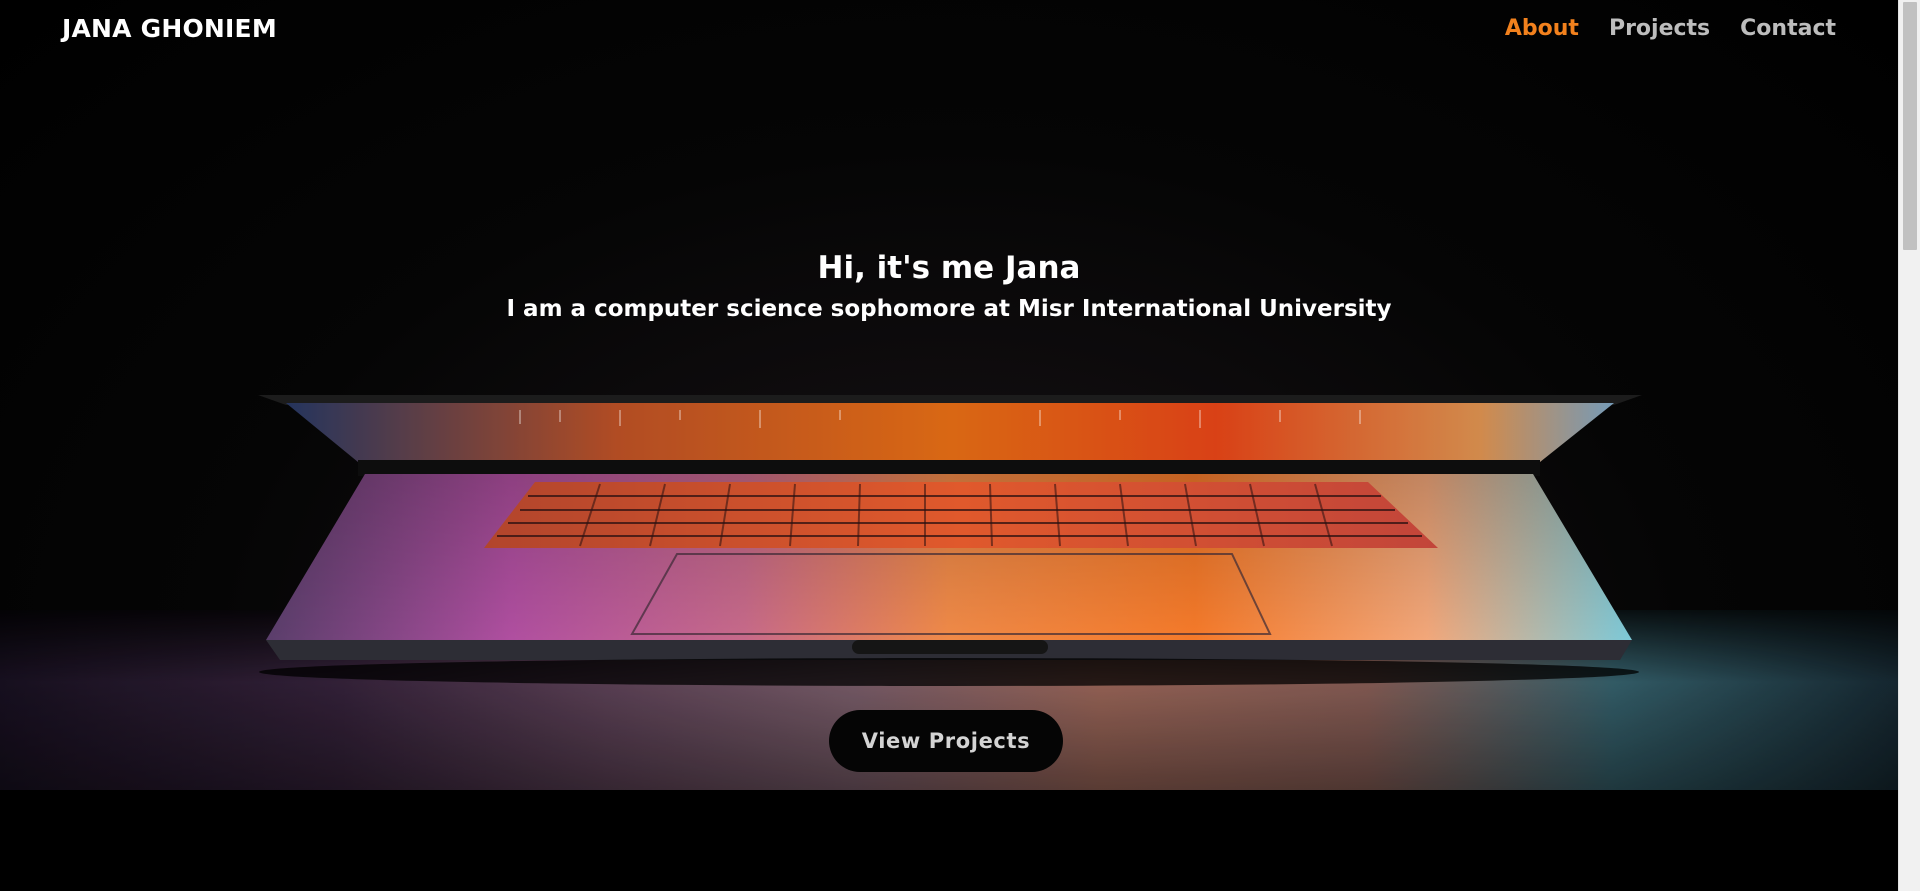 Image resolution: width=1920 pixels, height=891 pixels. I want to click on nav-link-about: About, so click(1542, 28).